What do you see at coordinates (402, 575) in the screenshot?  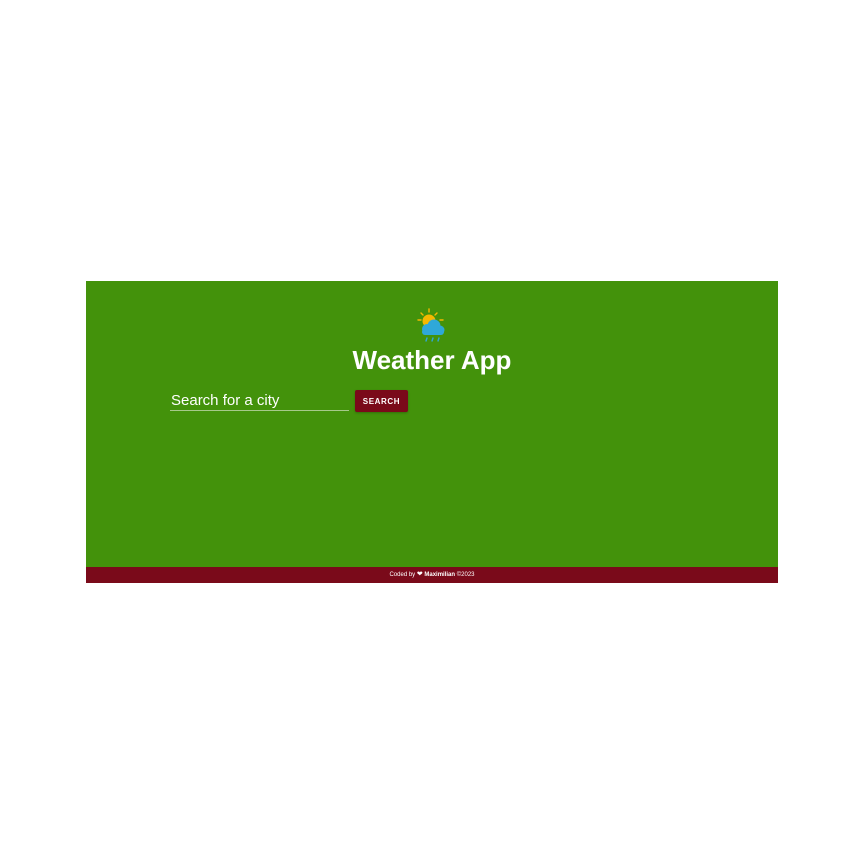 I see `footer-prefix: Coded by` at bounding box center [402, 575].